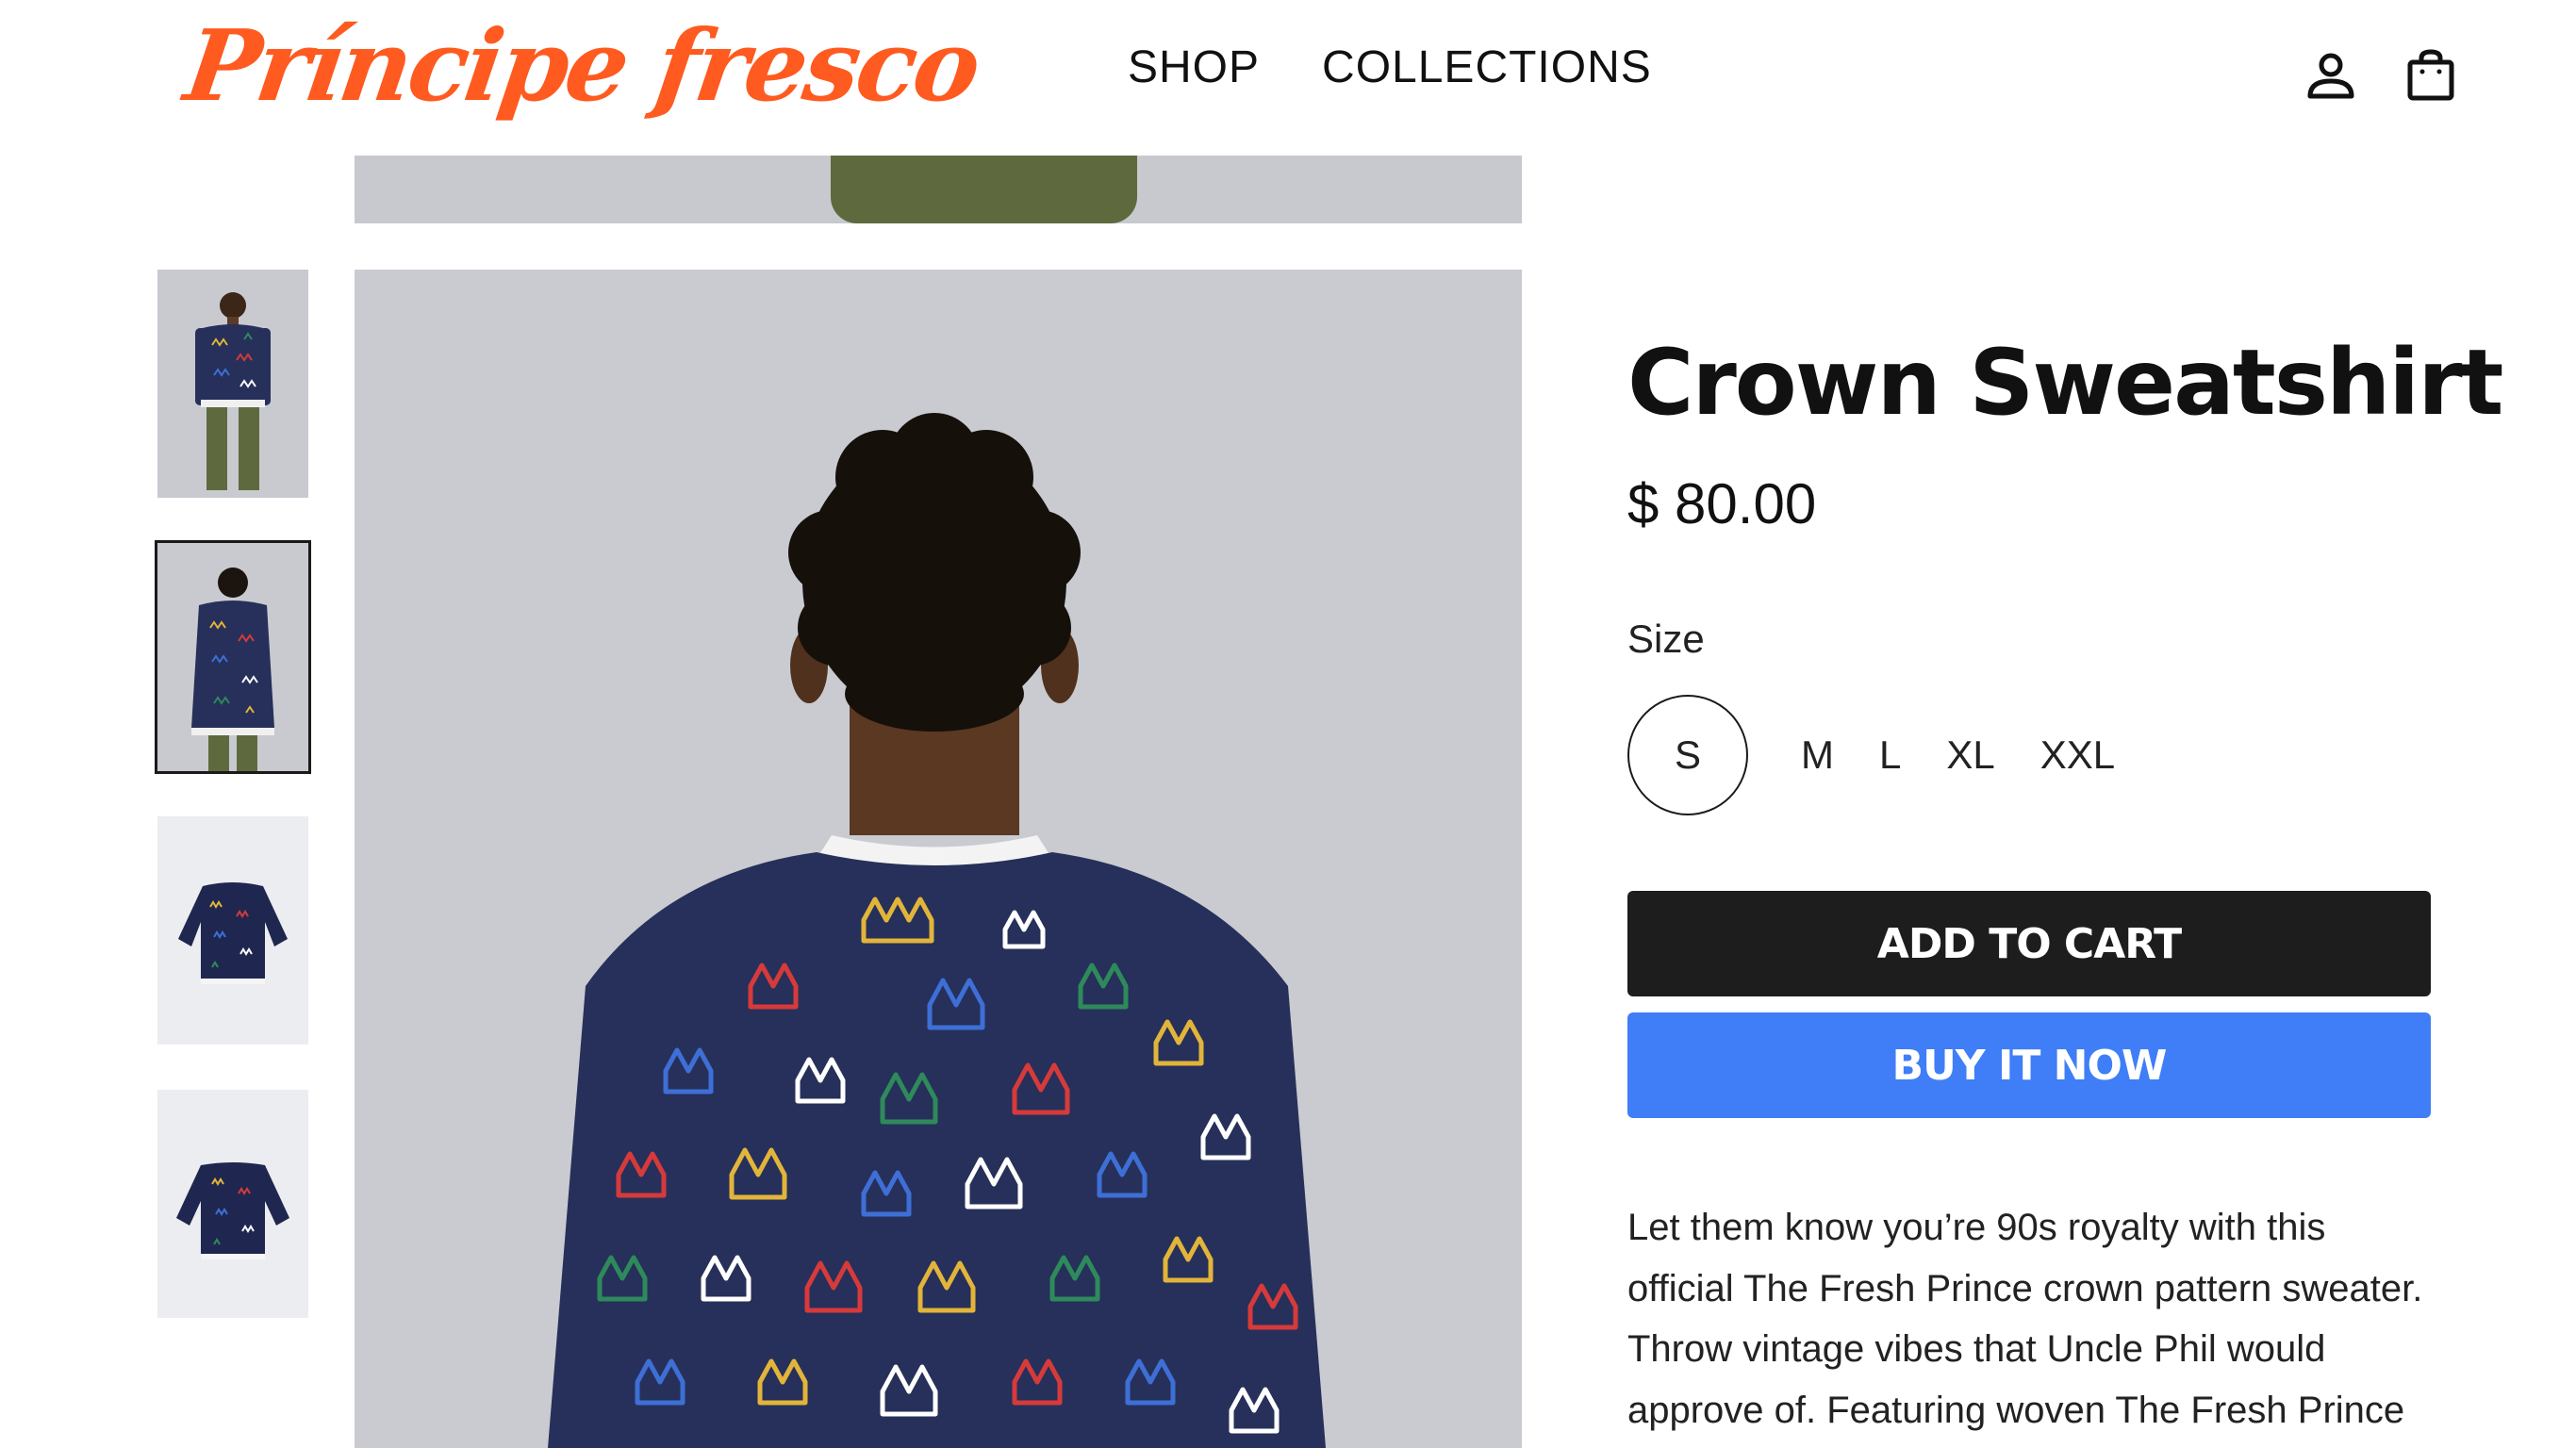 The width and height of the screenshot is (2576, 1448). I want to click on thumbnail-back-view, so click(233, 657).